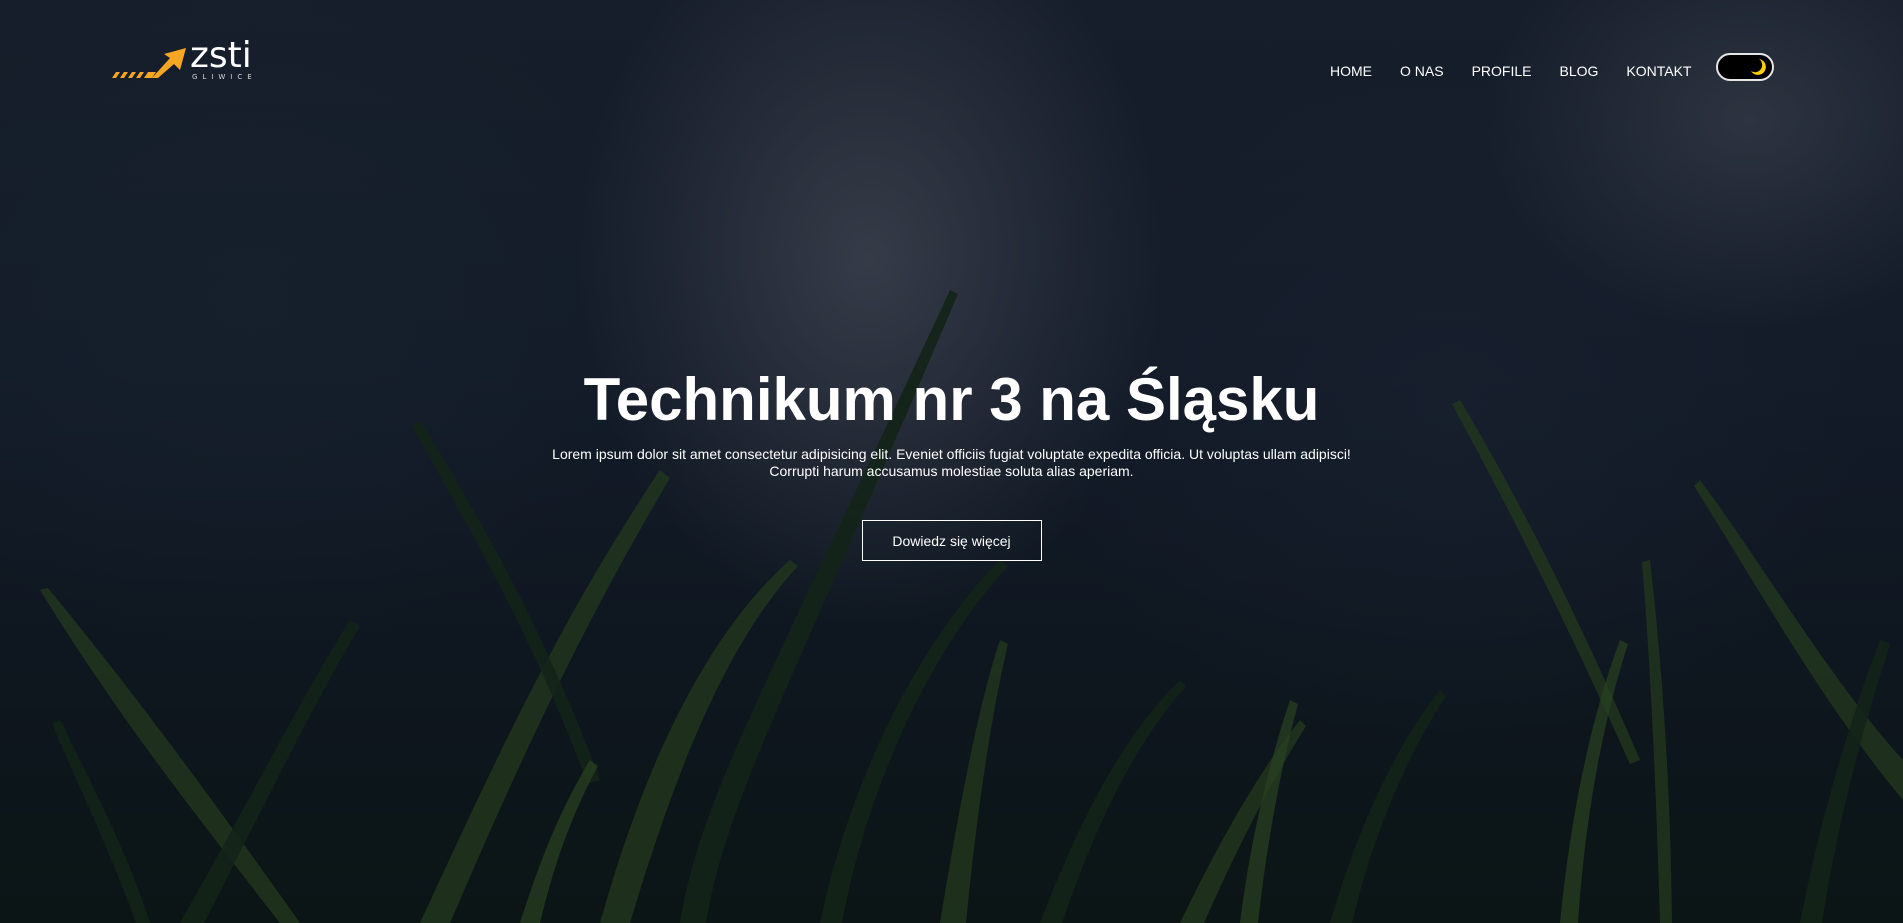 This screenshot has width=1903, height=923. I want to click on nav-link-o-nas: O NAS, so click(1422, 71).